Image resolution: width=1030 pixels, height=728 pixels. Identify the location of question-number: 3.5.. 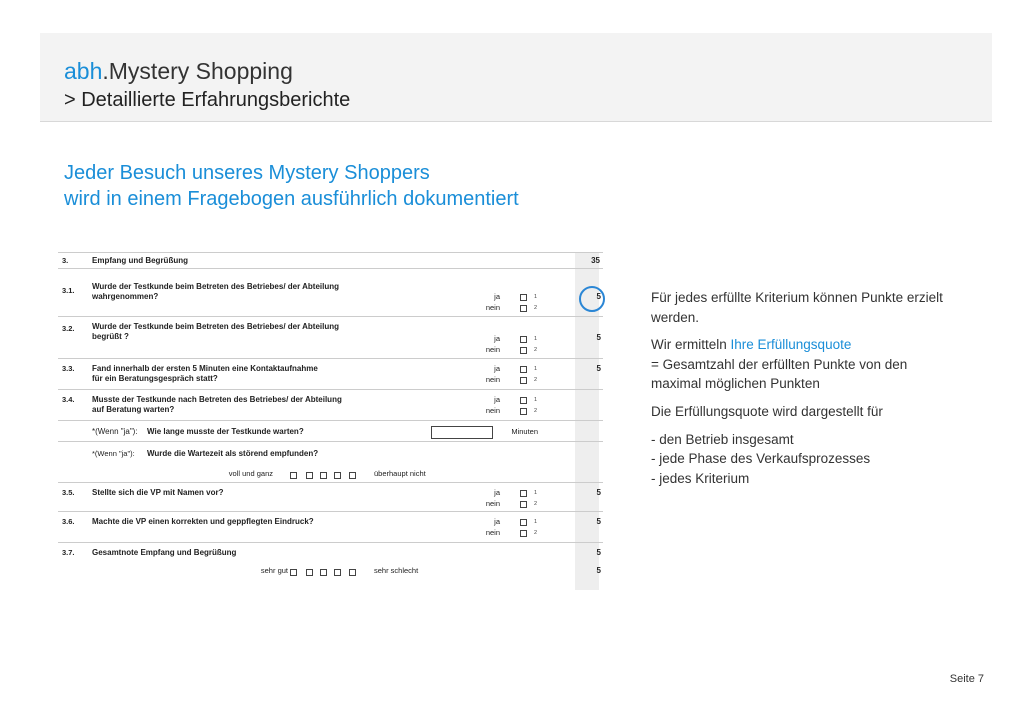
(68, 492).